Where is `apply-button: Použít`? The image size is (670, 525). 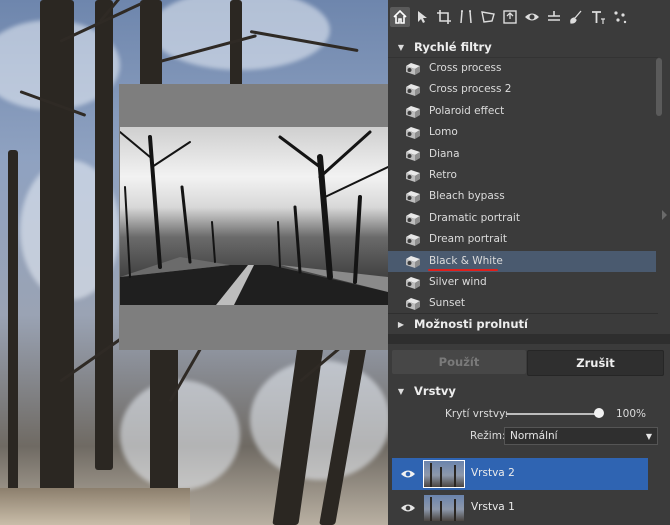 apply-button: Použít is located at coordinates (459, 362).